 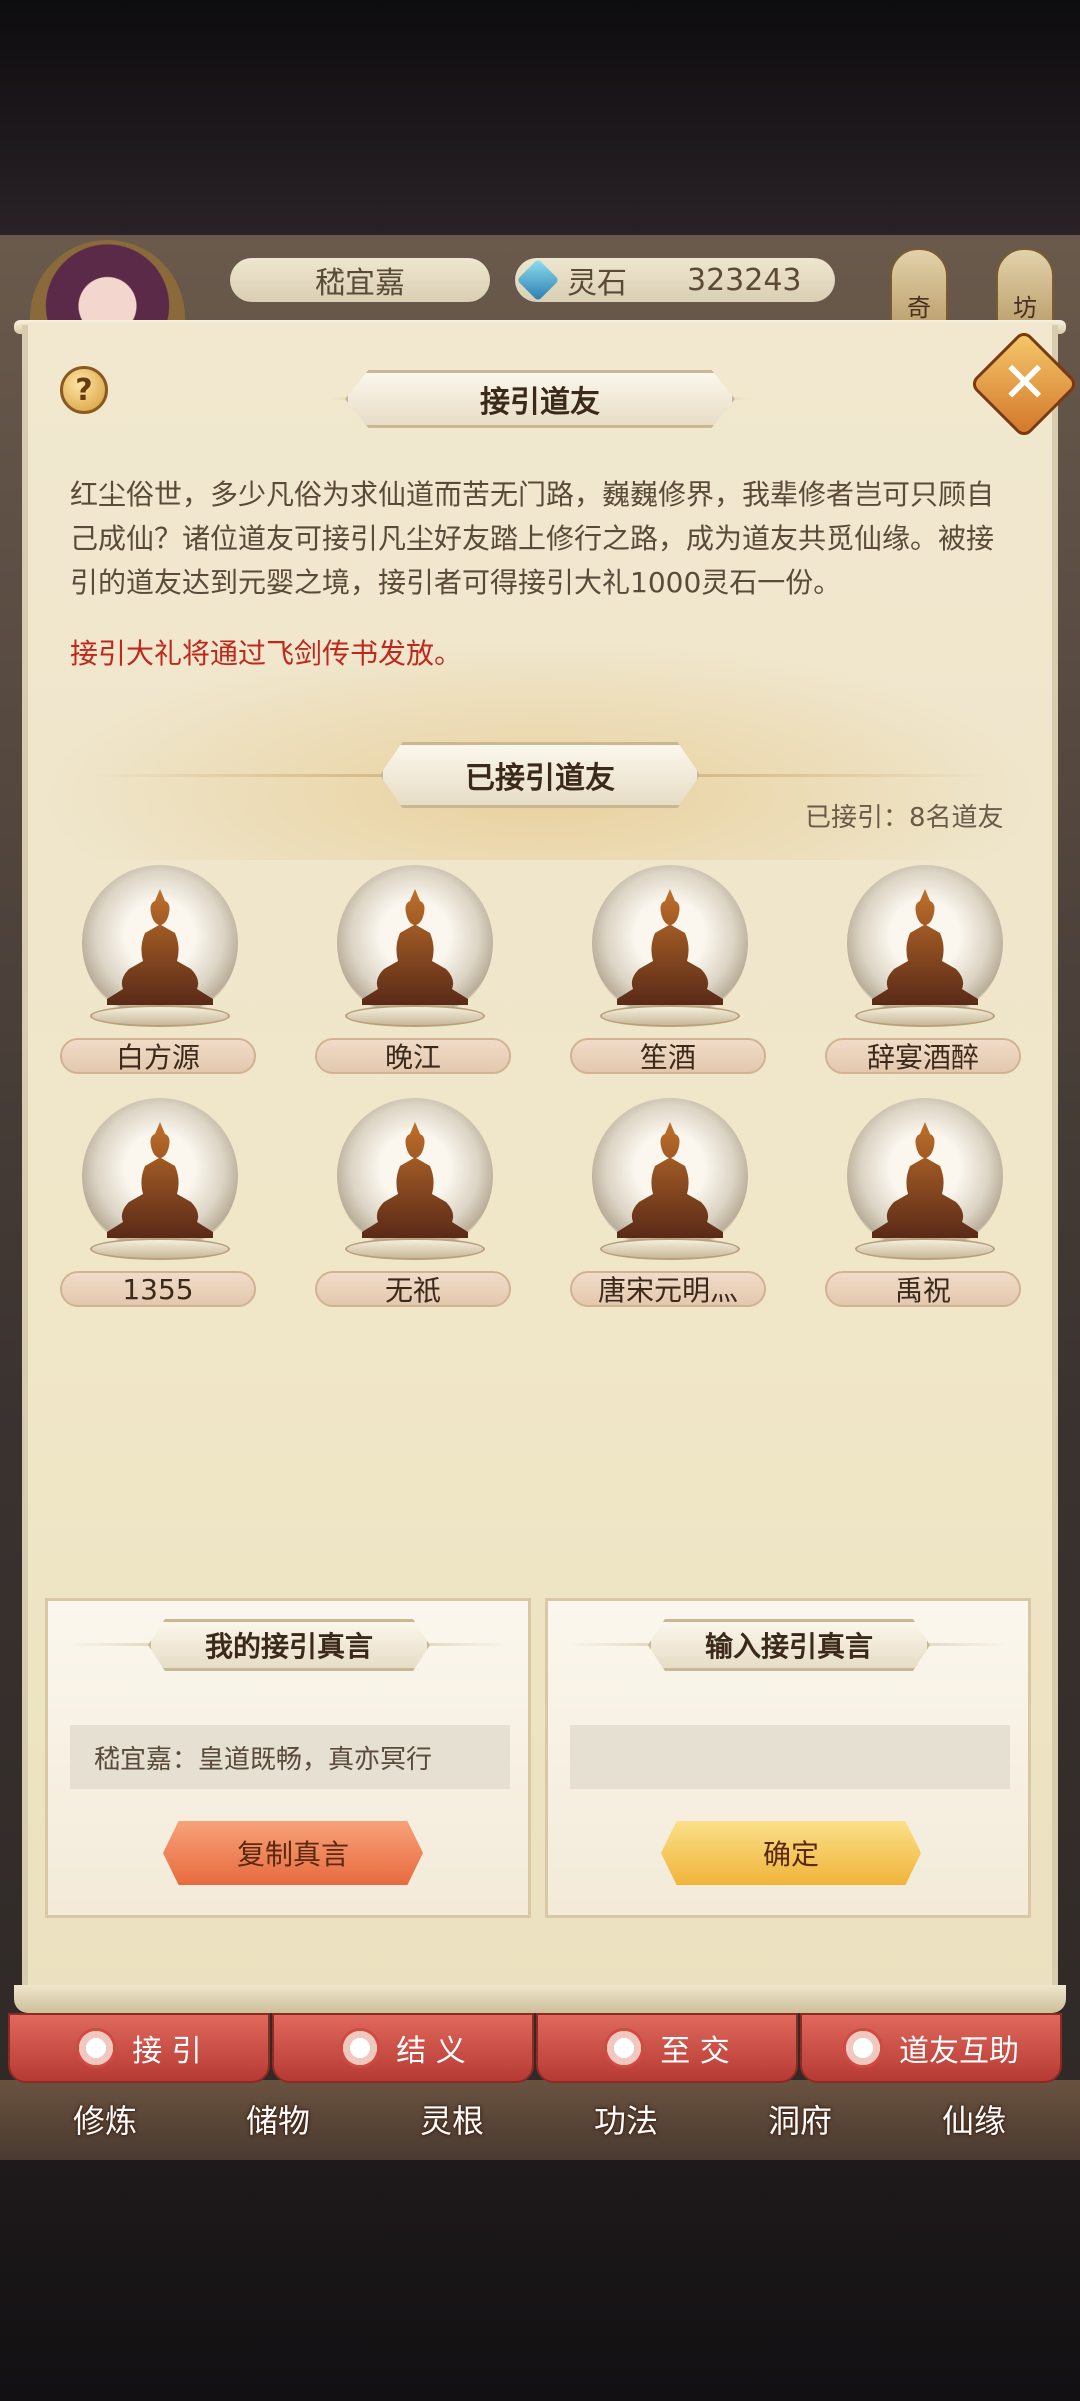 What do you see at coordinates (675, 280) in the screenshot?
I see `currency-bar: 灵石 323243` at bounding box center [675, 280].